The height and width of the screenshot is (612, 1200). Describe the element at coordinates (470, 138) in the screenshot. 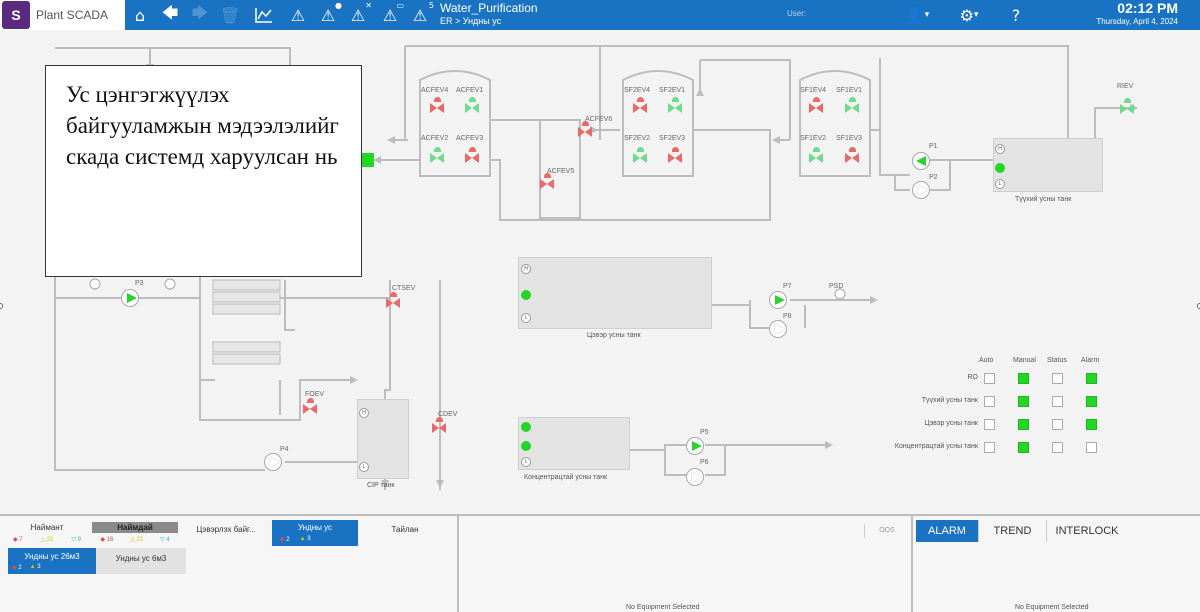

I see `valve-label-acfev3: ACFEV3` at that location.